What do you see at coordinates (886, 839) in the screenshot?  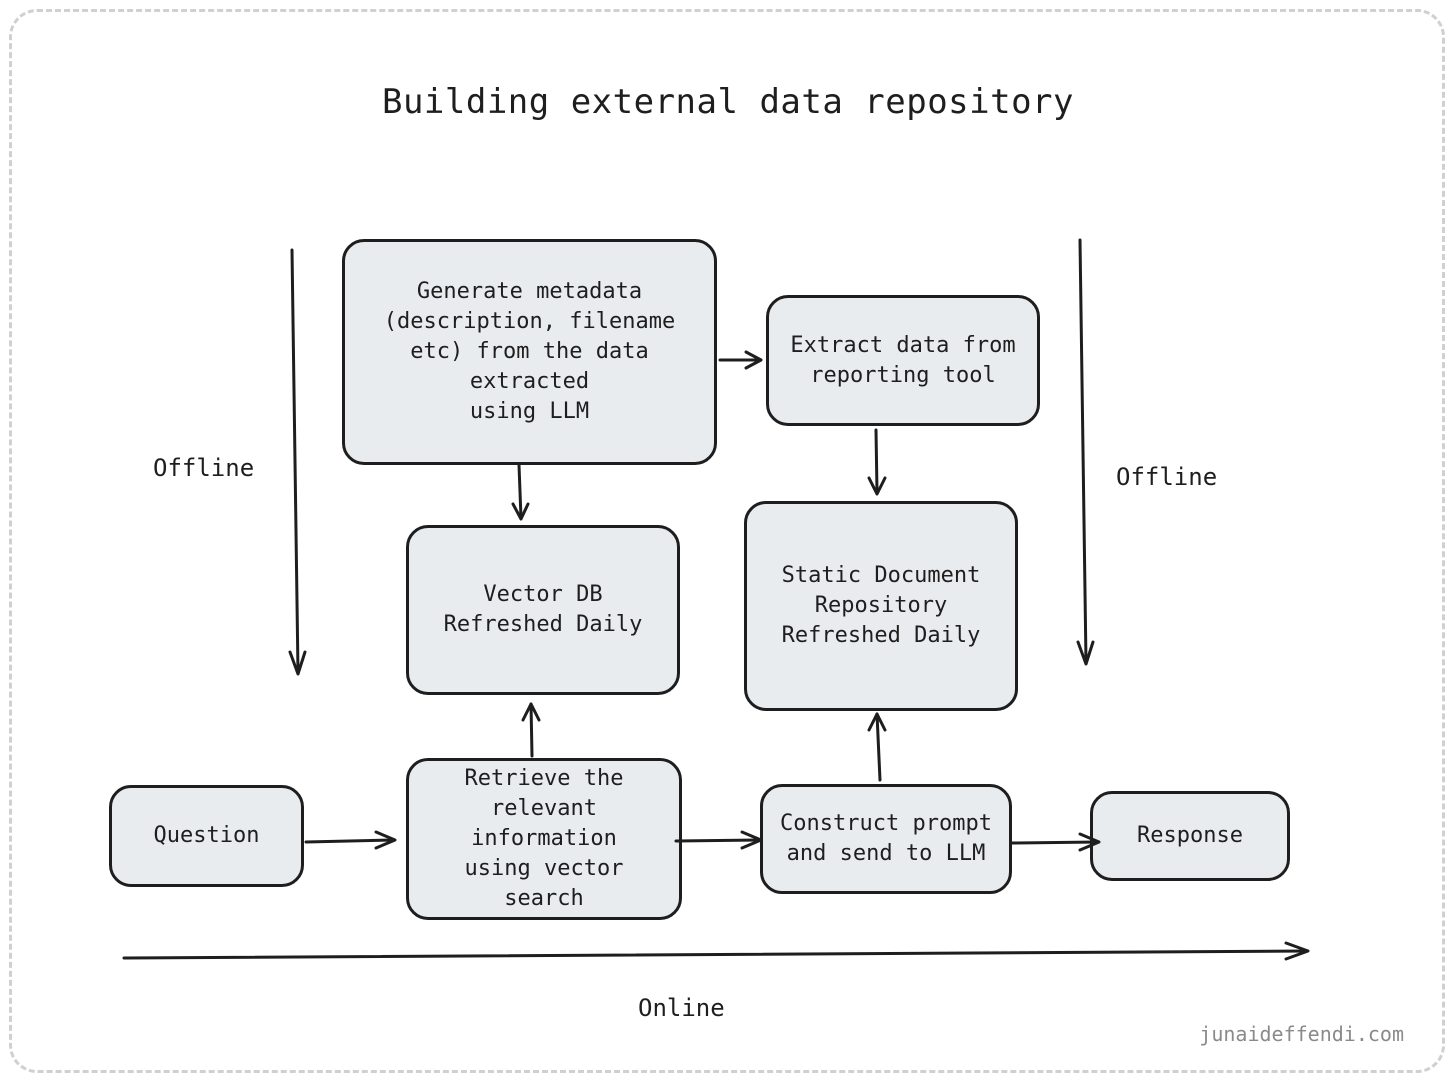 I see `node-construct-prompt: Construct prompt and send to LLM` at bounding box center [886, 839].